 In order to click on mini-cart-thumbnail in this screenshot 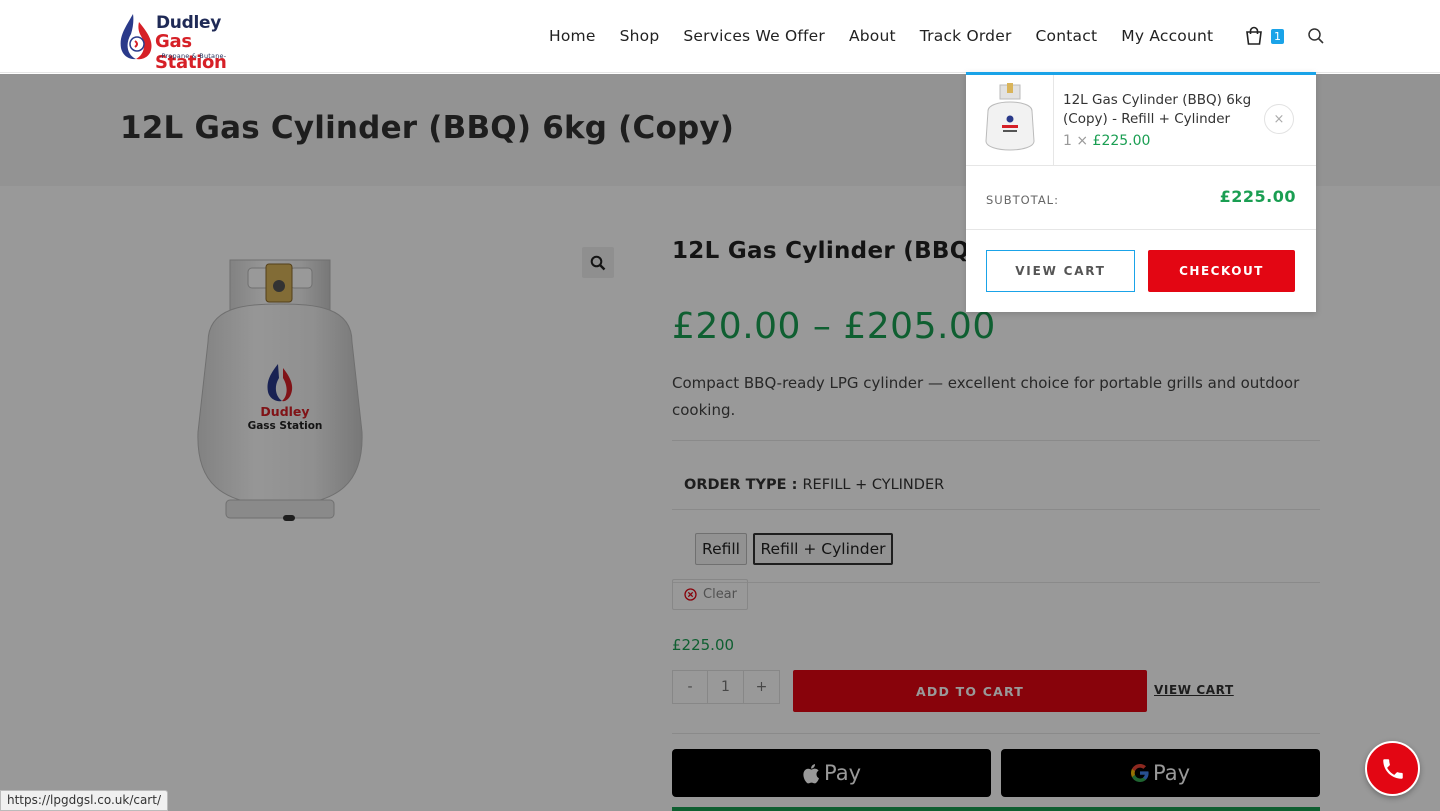, I will do `click(1010, 120)`.